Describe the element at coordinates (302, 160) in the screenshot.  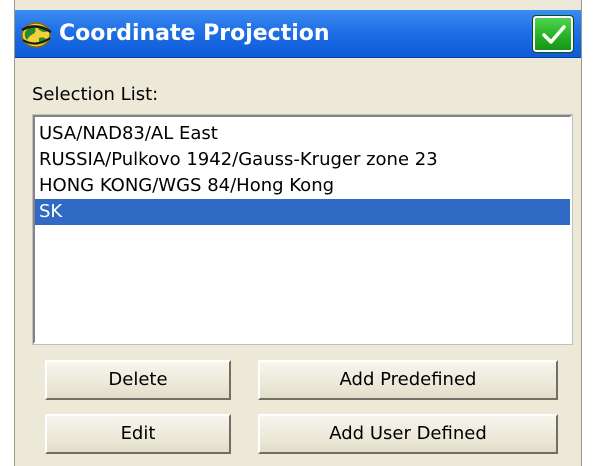
I see `list-item: RUSSIA/Pulkovo 1942/Gauss-Kruger zone 23` at that location.